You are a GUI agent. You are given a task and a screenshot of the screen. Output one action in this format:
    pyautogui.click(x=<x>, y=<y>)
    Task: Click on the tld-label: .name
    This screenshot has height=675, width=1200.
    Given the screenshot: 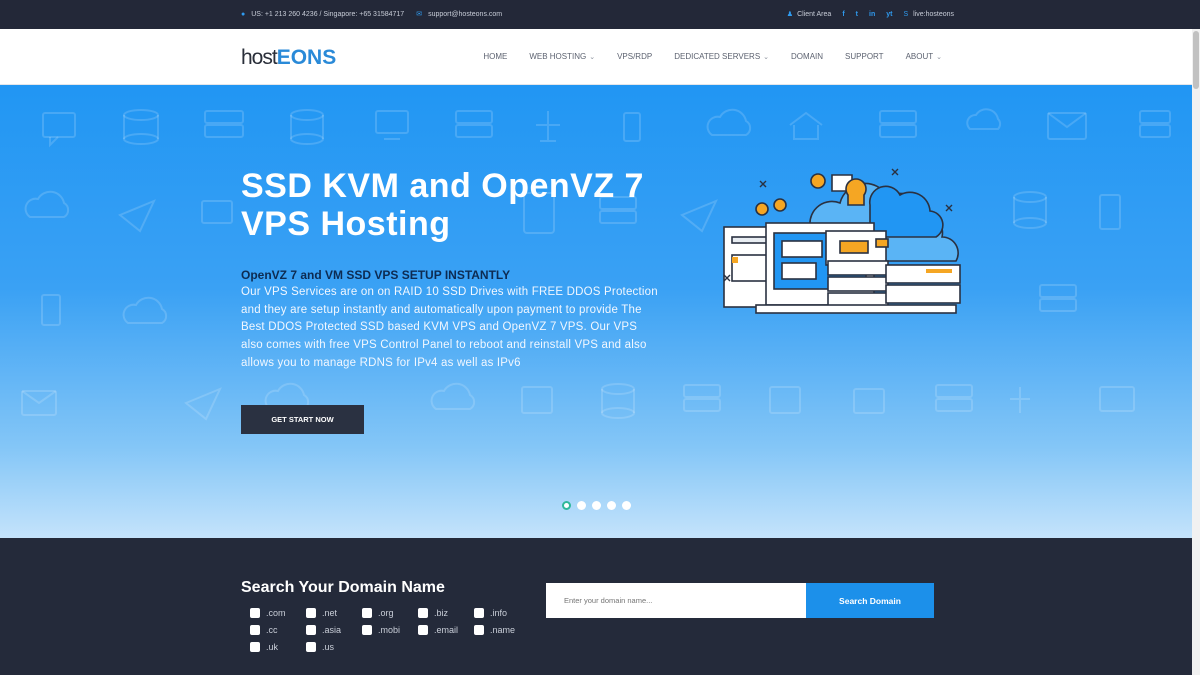 What is the action you would take?
    pyautogui.click(x=503, y=630)
    